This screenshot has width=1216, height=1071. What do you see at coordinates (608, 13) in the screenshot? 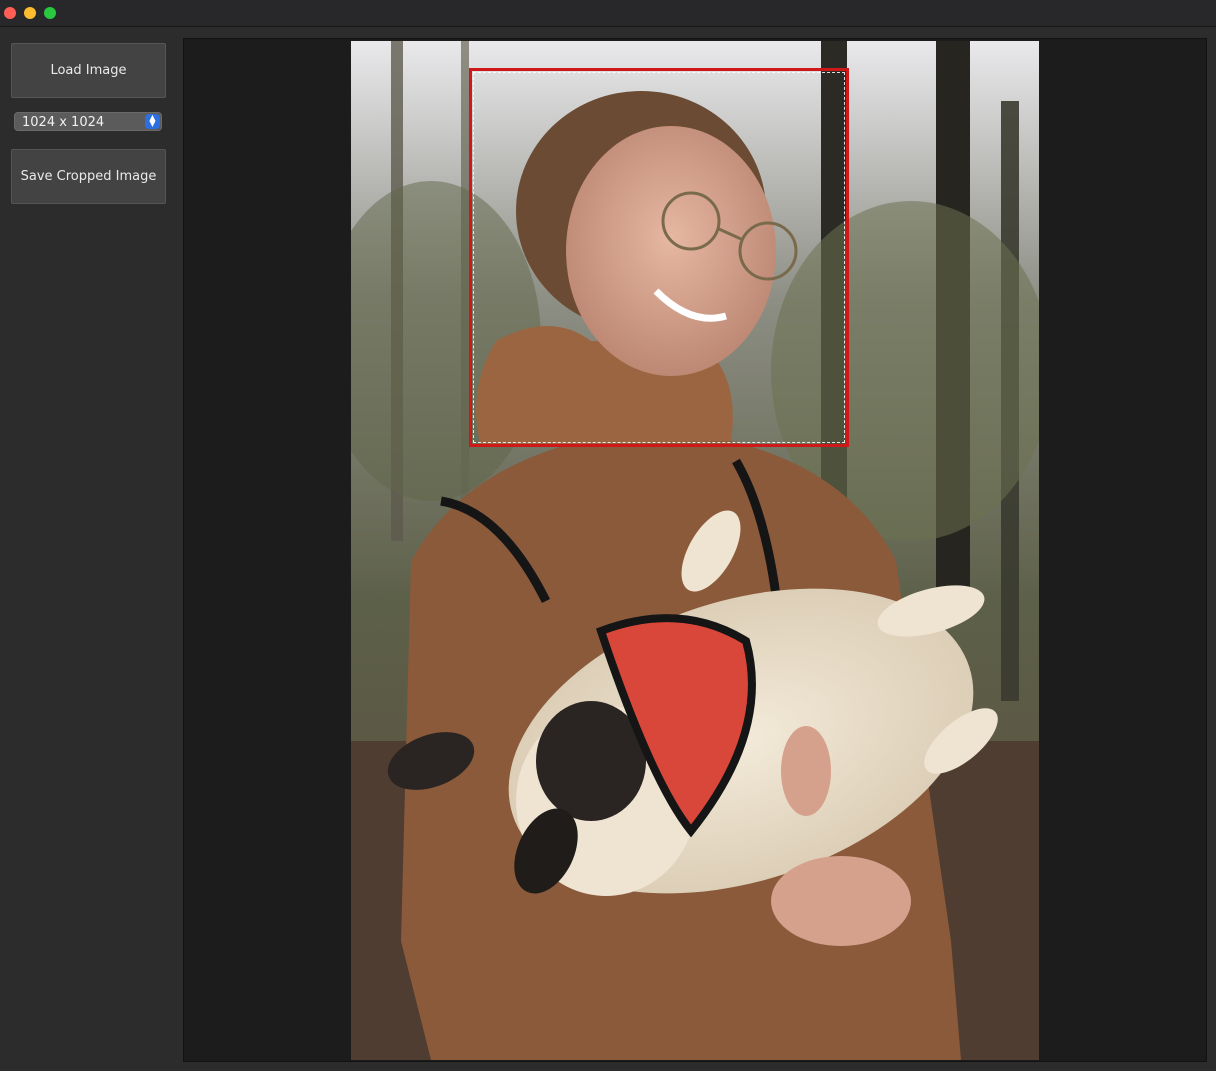
I see `title-bar` at bounding box center [608, 13].